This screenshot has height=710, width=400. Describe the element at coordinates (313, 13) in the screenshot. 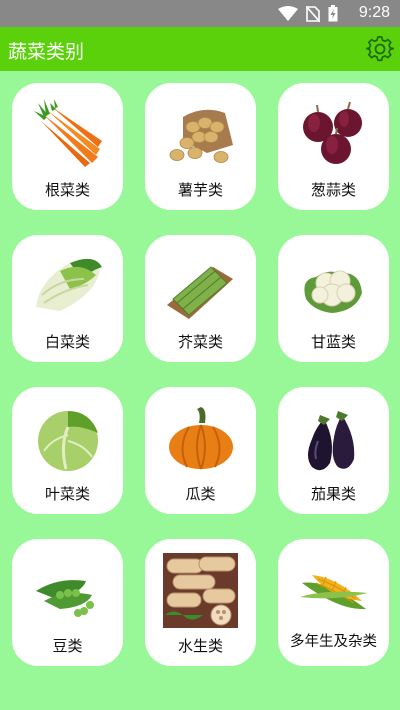

I see `no-sim-icon` at that location.